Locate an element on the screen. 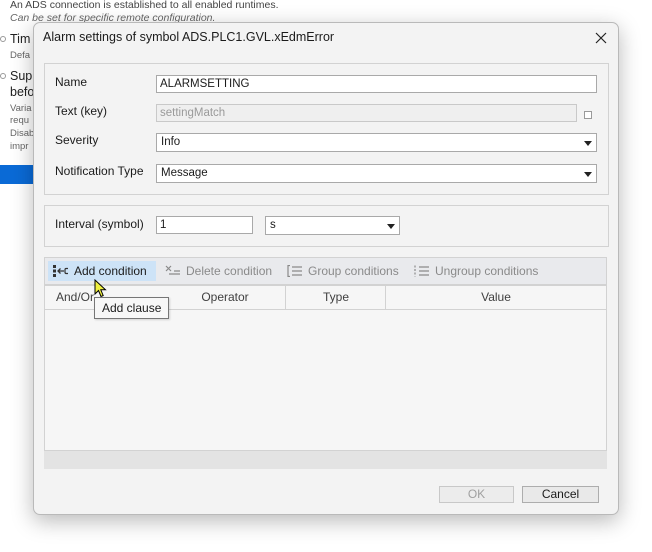 Image resolution: width=652 pixels, height=552 pixels. bg-setting-sub: Disab is located at coordinates (22, 133).